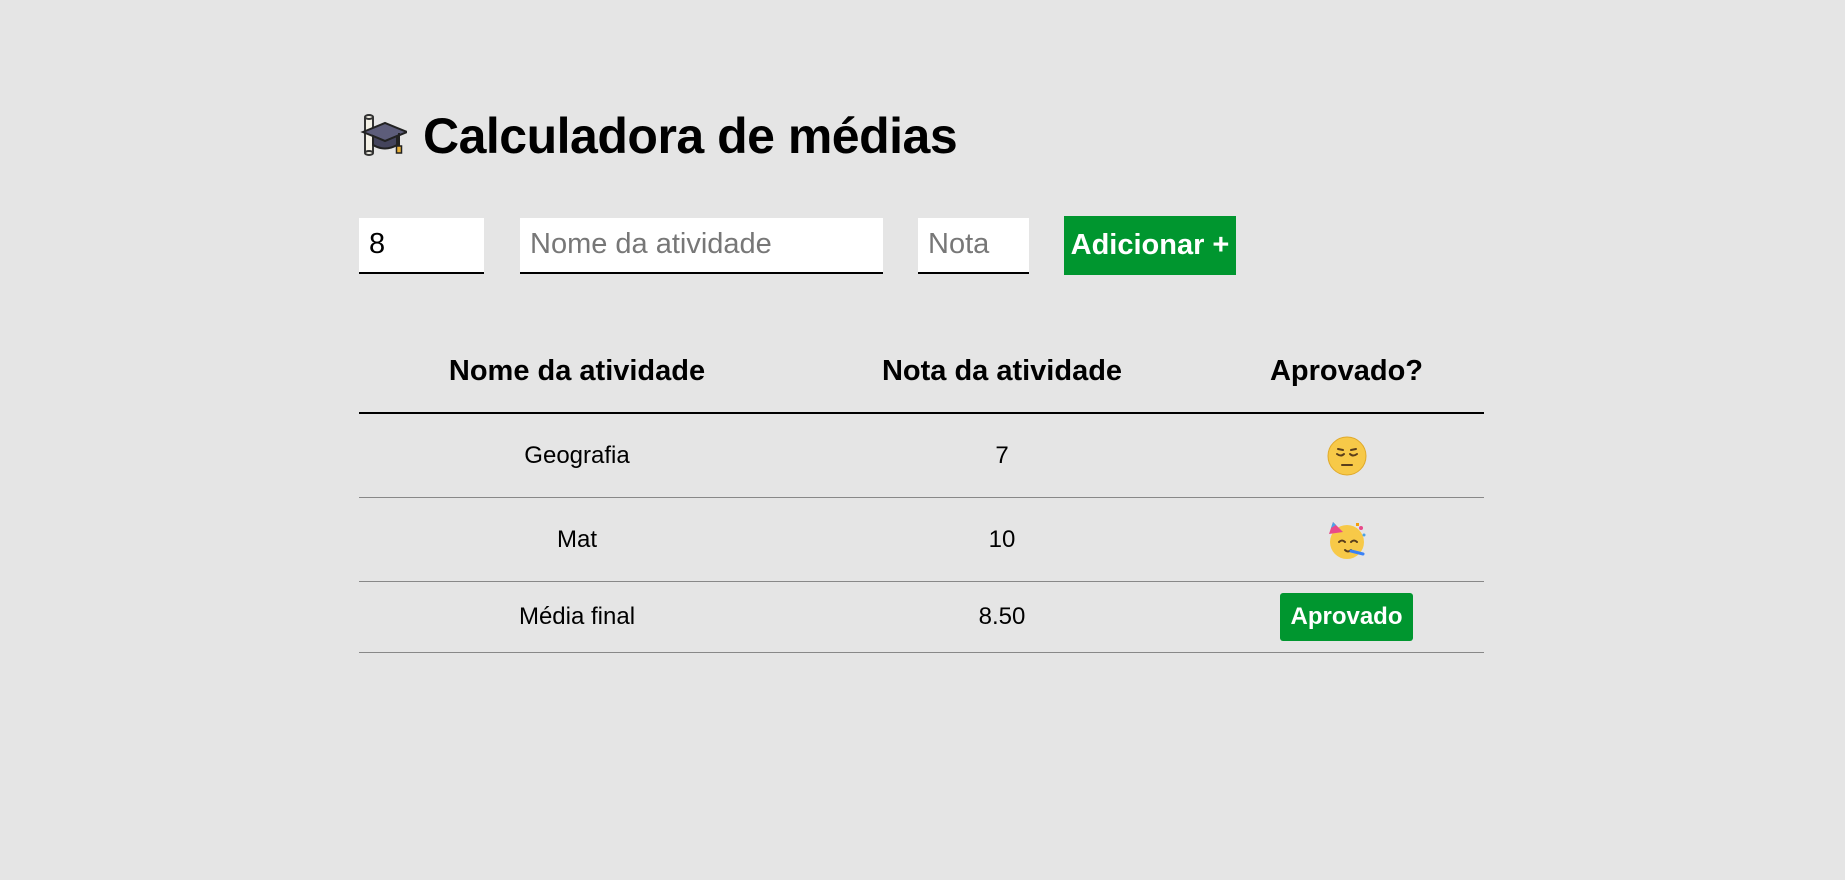  I want to click on pensive-face-icon, so click(1347, 456).